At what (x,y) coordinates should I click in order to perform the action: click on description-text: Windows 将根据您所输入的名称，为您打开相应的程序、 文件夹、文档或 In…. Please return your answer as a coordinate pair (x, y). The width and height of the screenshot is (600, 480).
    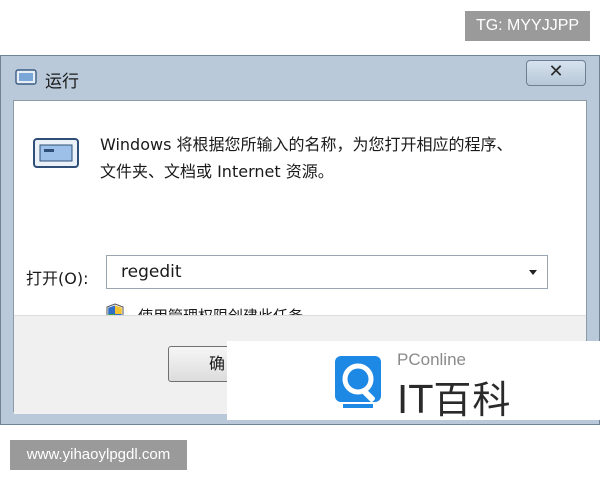
    Looking at the image, I should click on (330, 158).